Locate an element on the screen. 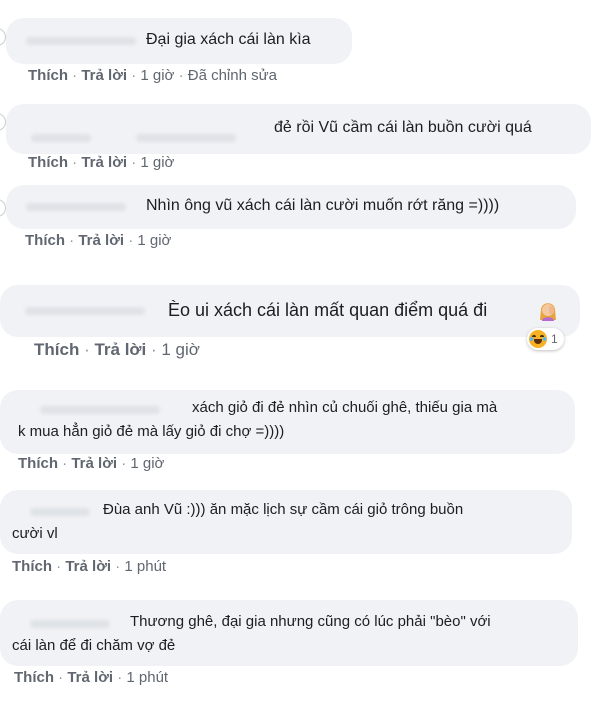  comment-bubble: đẻ rồi Vũ cầm cái làn buồn cười quá is located at coordinates (298, 129).